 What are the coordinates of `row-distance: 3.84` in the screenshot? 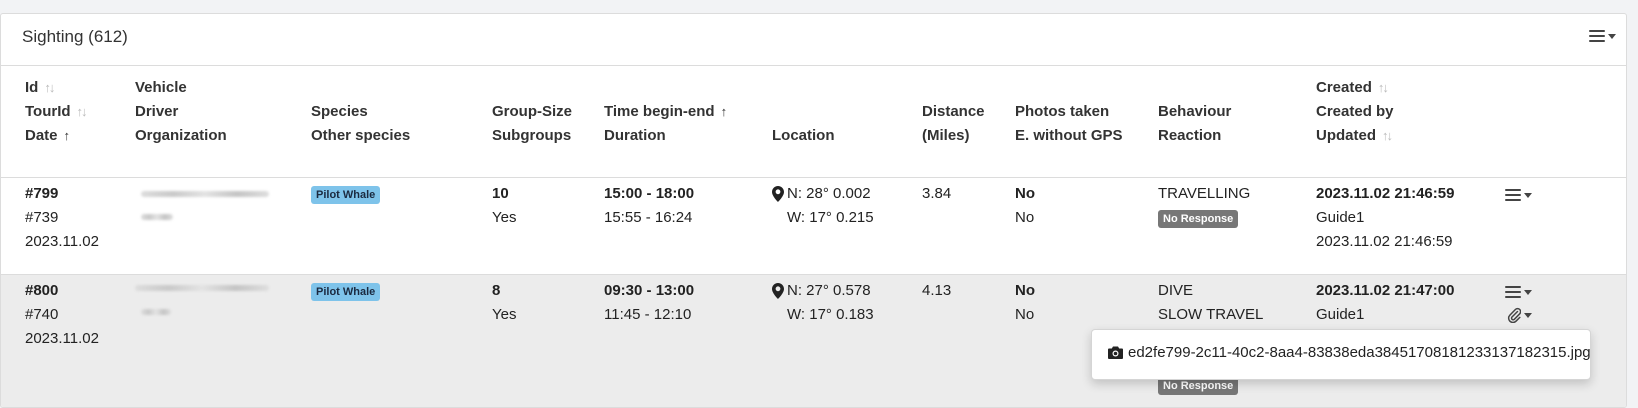 It's located at (937, 193).